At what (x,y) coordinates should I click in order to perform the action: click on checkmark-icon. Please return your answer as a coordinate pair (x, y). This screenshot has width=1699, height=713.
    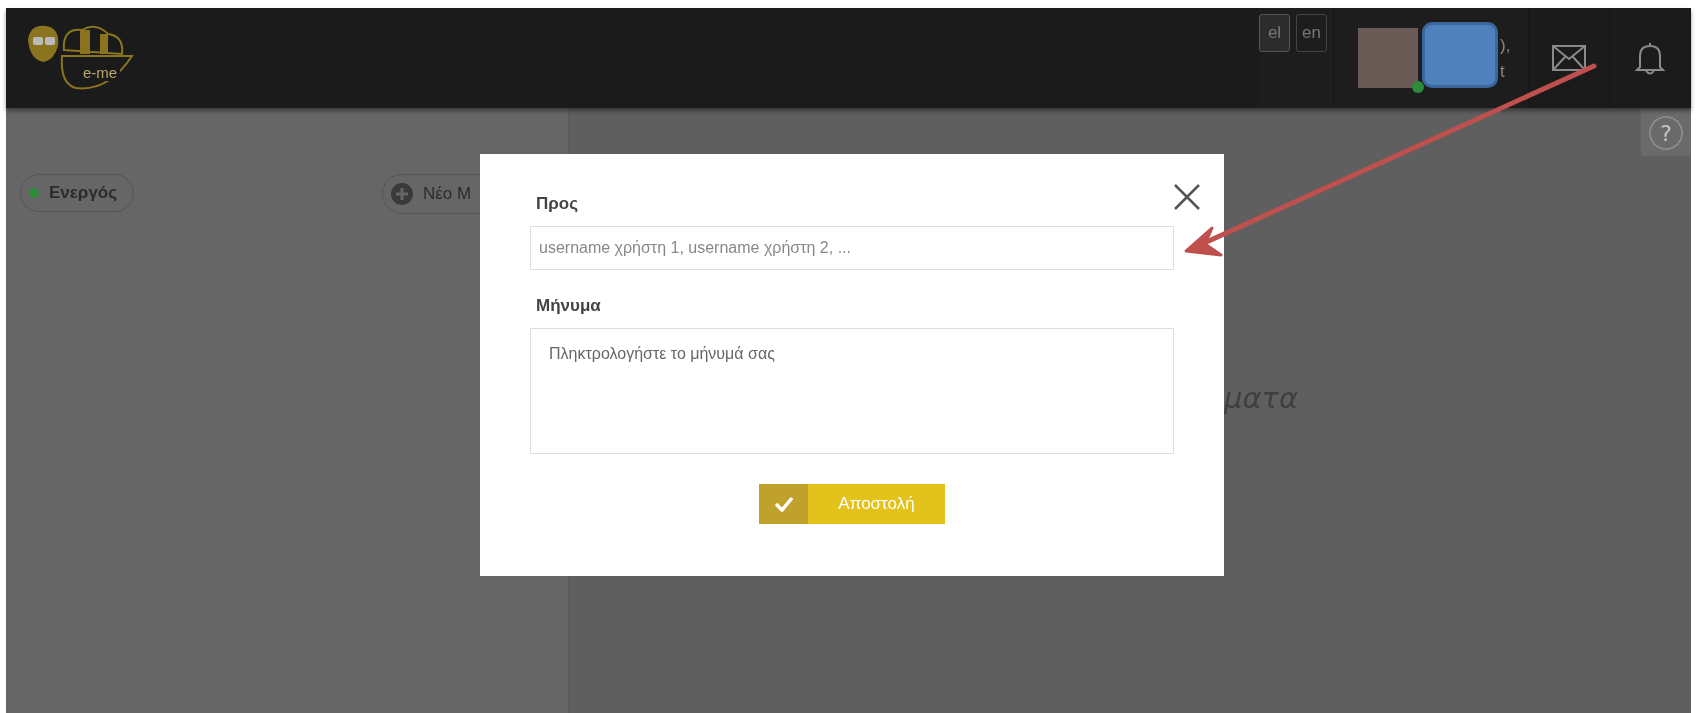
    Looking at the image, I should click on (783, 504).